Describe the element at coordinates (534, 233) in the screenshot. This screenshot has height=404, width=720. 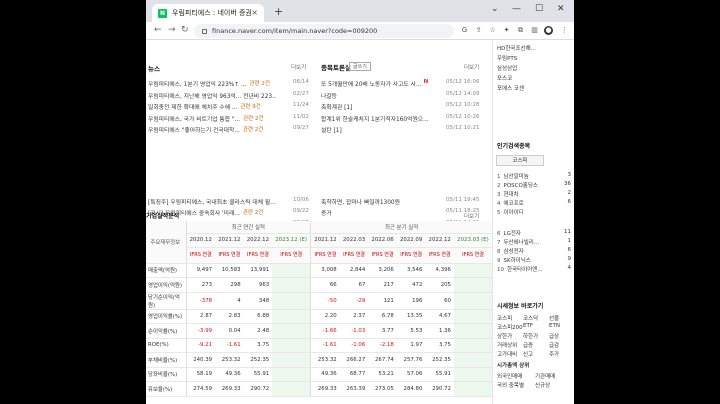
I see `popular-item: 6 LG전자 11` at that location.